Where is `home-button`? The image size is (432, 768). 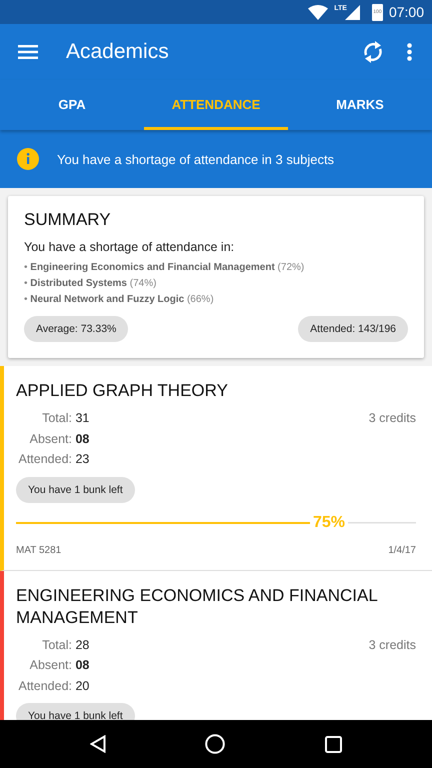 home-button is located at coordinates (215, 744).